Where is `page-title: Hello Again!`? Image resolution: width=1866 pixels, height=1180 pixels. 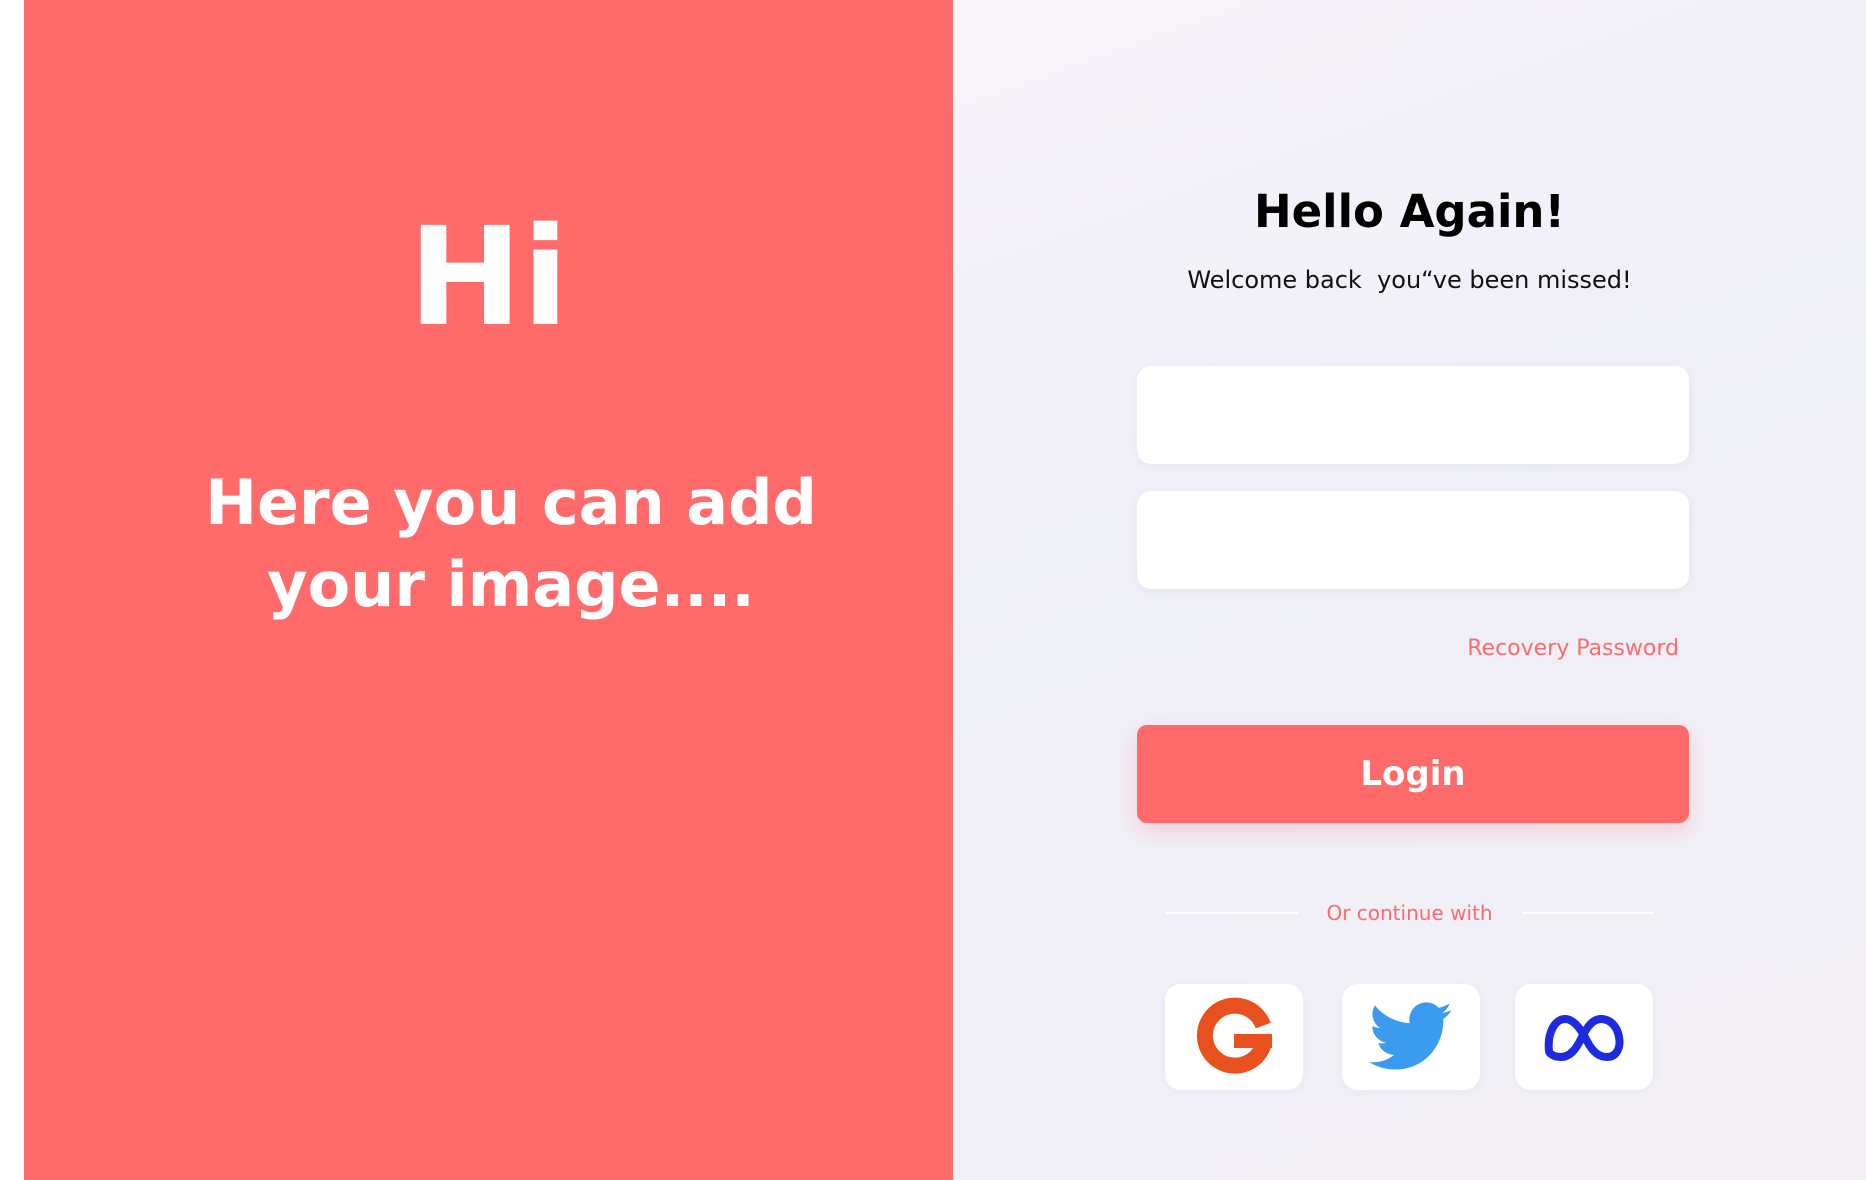
page-title: Hello Again! is located at coordinates (1409, 211).